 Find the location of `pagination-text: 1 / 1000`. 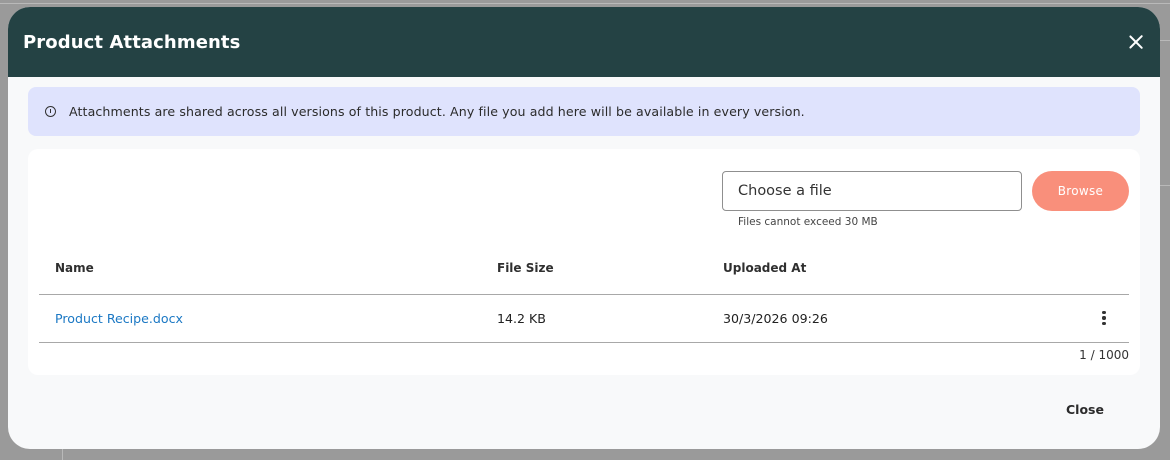

pagination-text: 1 / 1000 is located at coordinates (1104, 355).